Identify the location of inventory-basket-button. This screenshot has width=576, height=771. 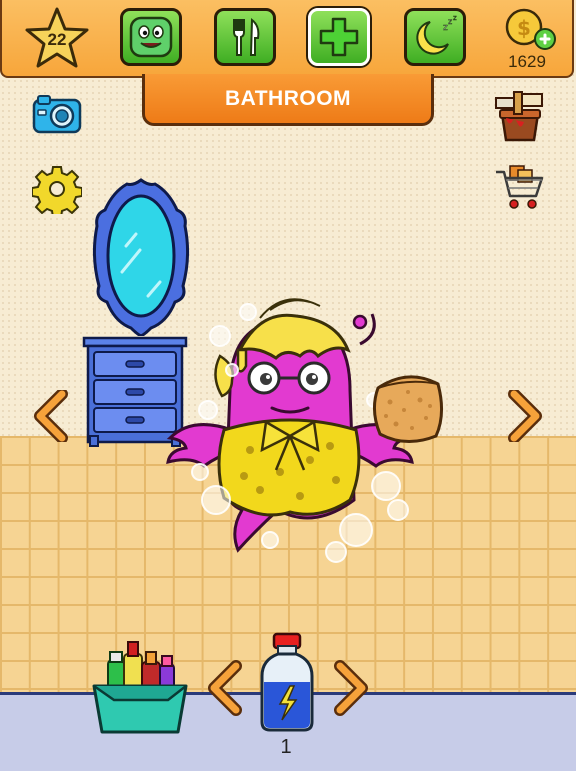
(140, 689).